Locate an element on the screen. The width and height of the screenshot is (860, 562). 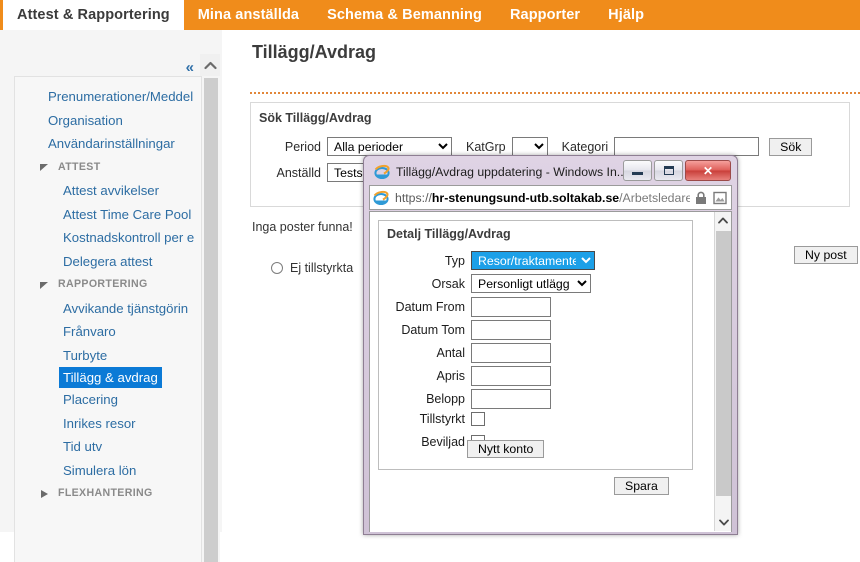
minimize-button is located at coordinates (637, 170).